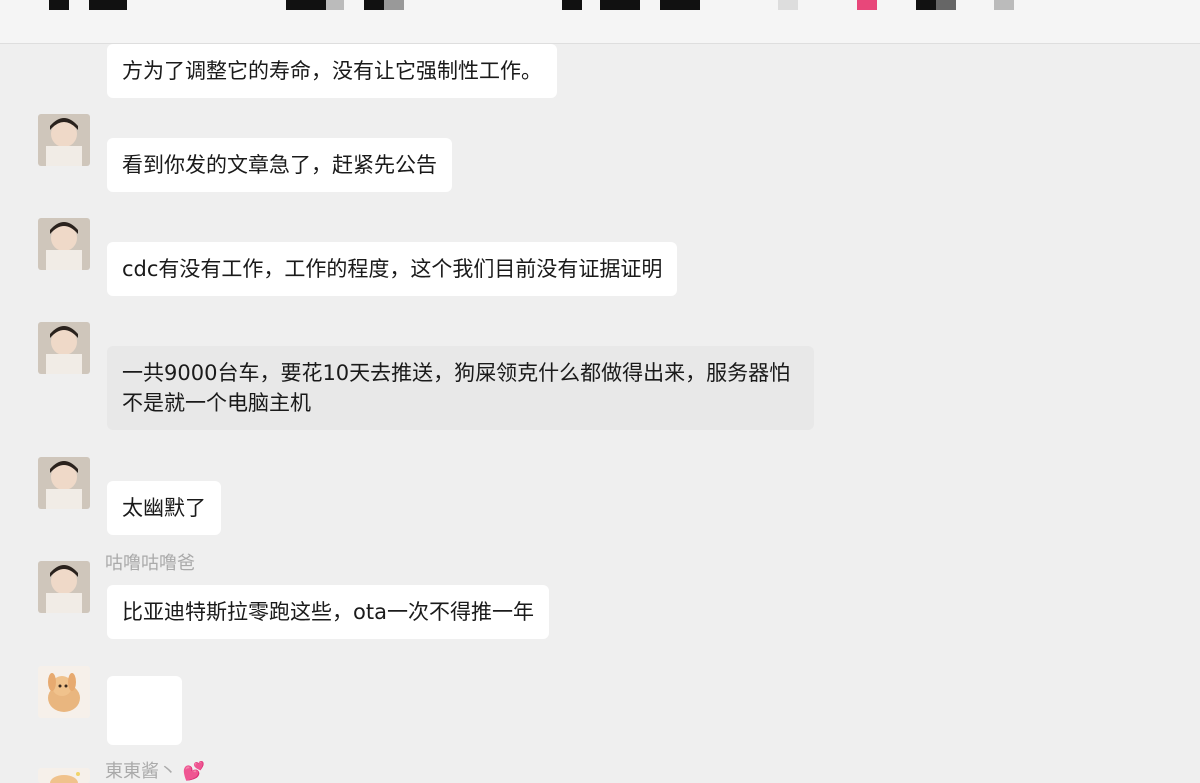 The width and height of the screenshot is (1200, 783). I want to click on window-title-bar, so click(600, 22).